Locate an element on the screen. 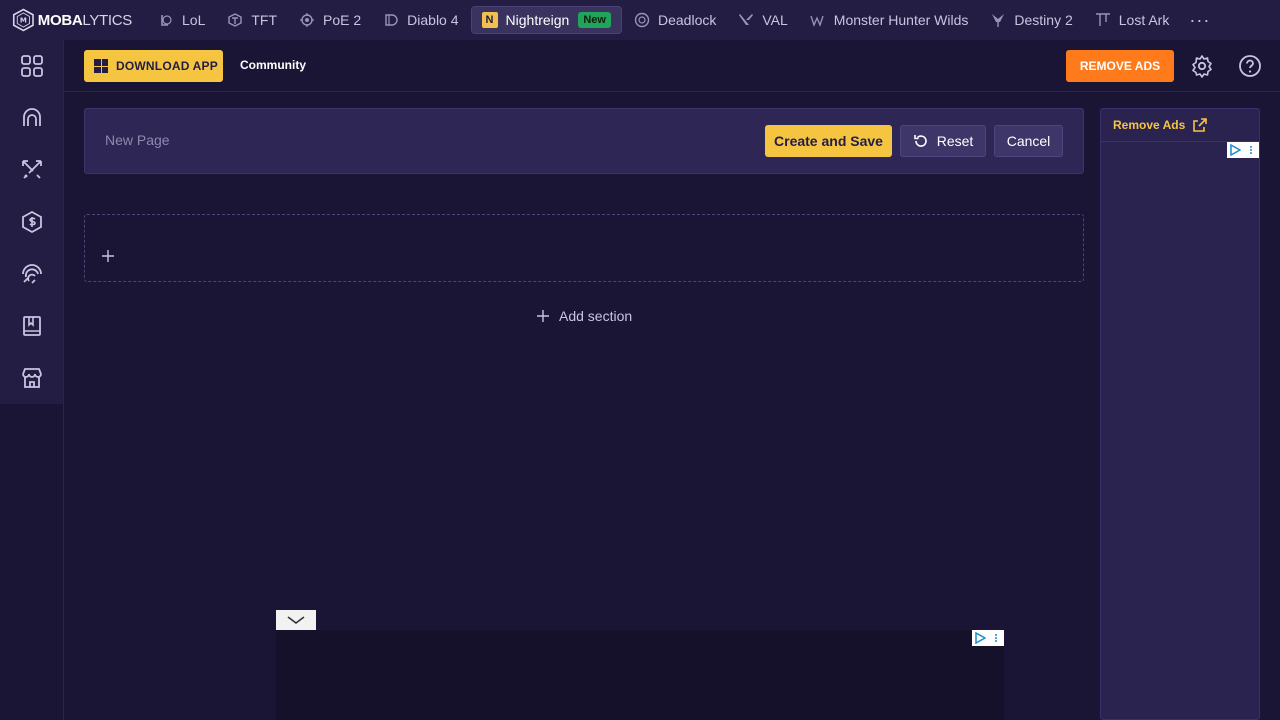 Image resolution: width=1280 pixels, height=720 pixels. shield-dollar-icon is located at coordinates (32, 222).